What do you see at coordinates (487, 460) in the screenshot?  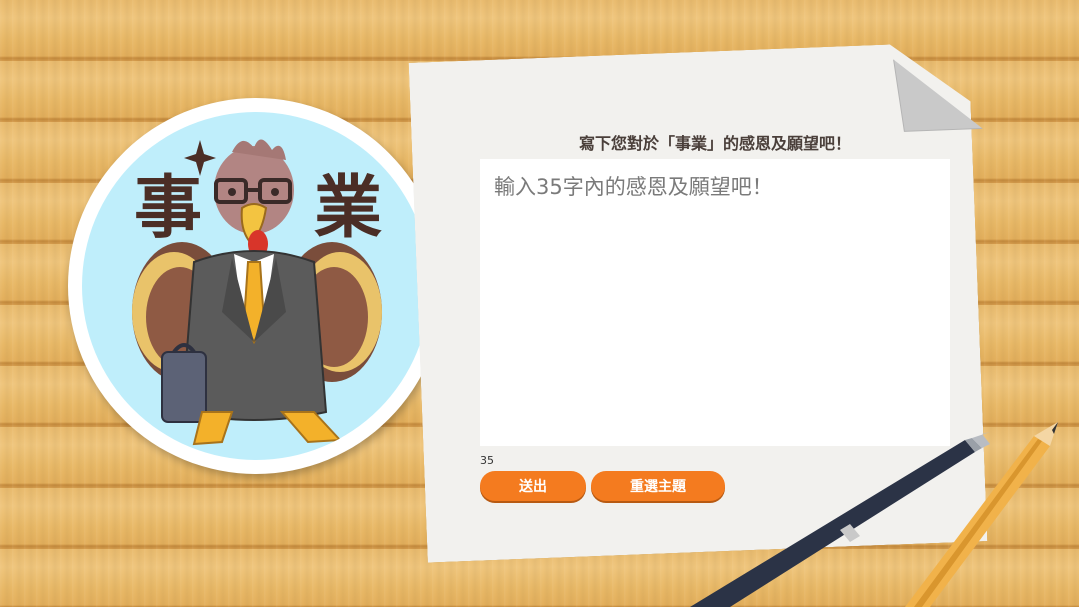 I see `char-limit-counter: 35` at bounding box center [487, 460].